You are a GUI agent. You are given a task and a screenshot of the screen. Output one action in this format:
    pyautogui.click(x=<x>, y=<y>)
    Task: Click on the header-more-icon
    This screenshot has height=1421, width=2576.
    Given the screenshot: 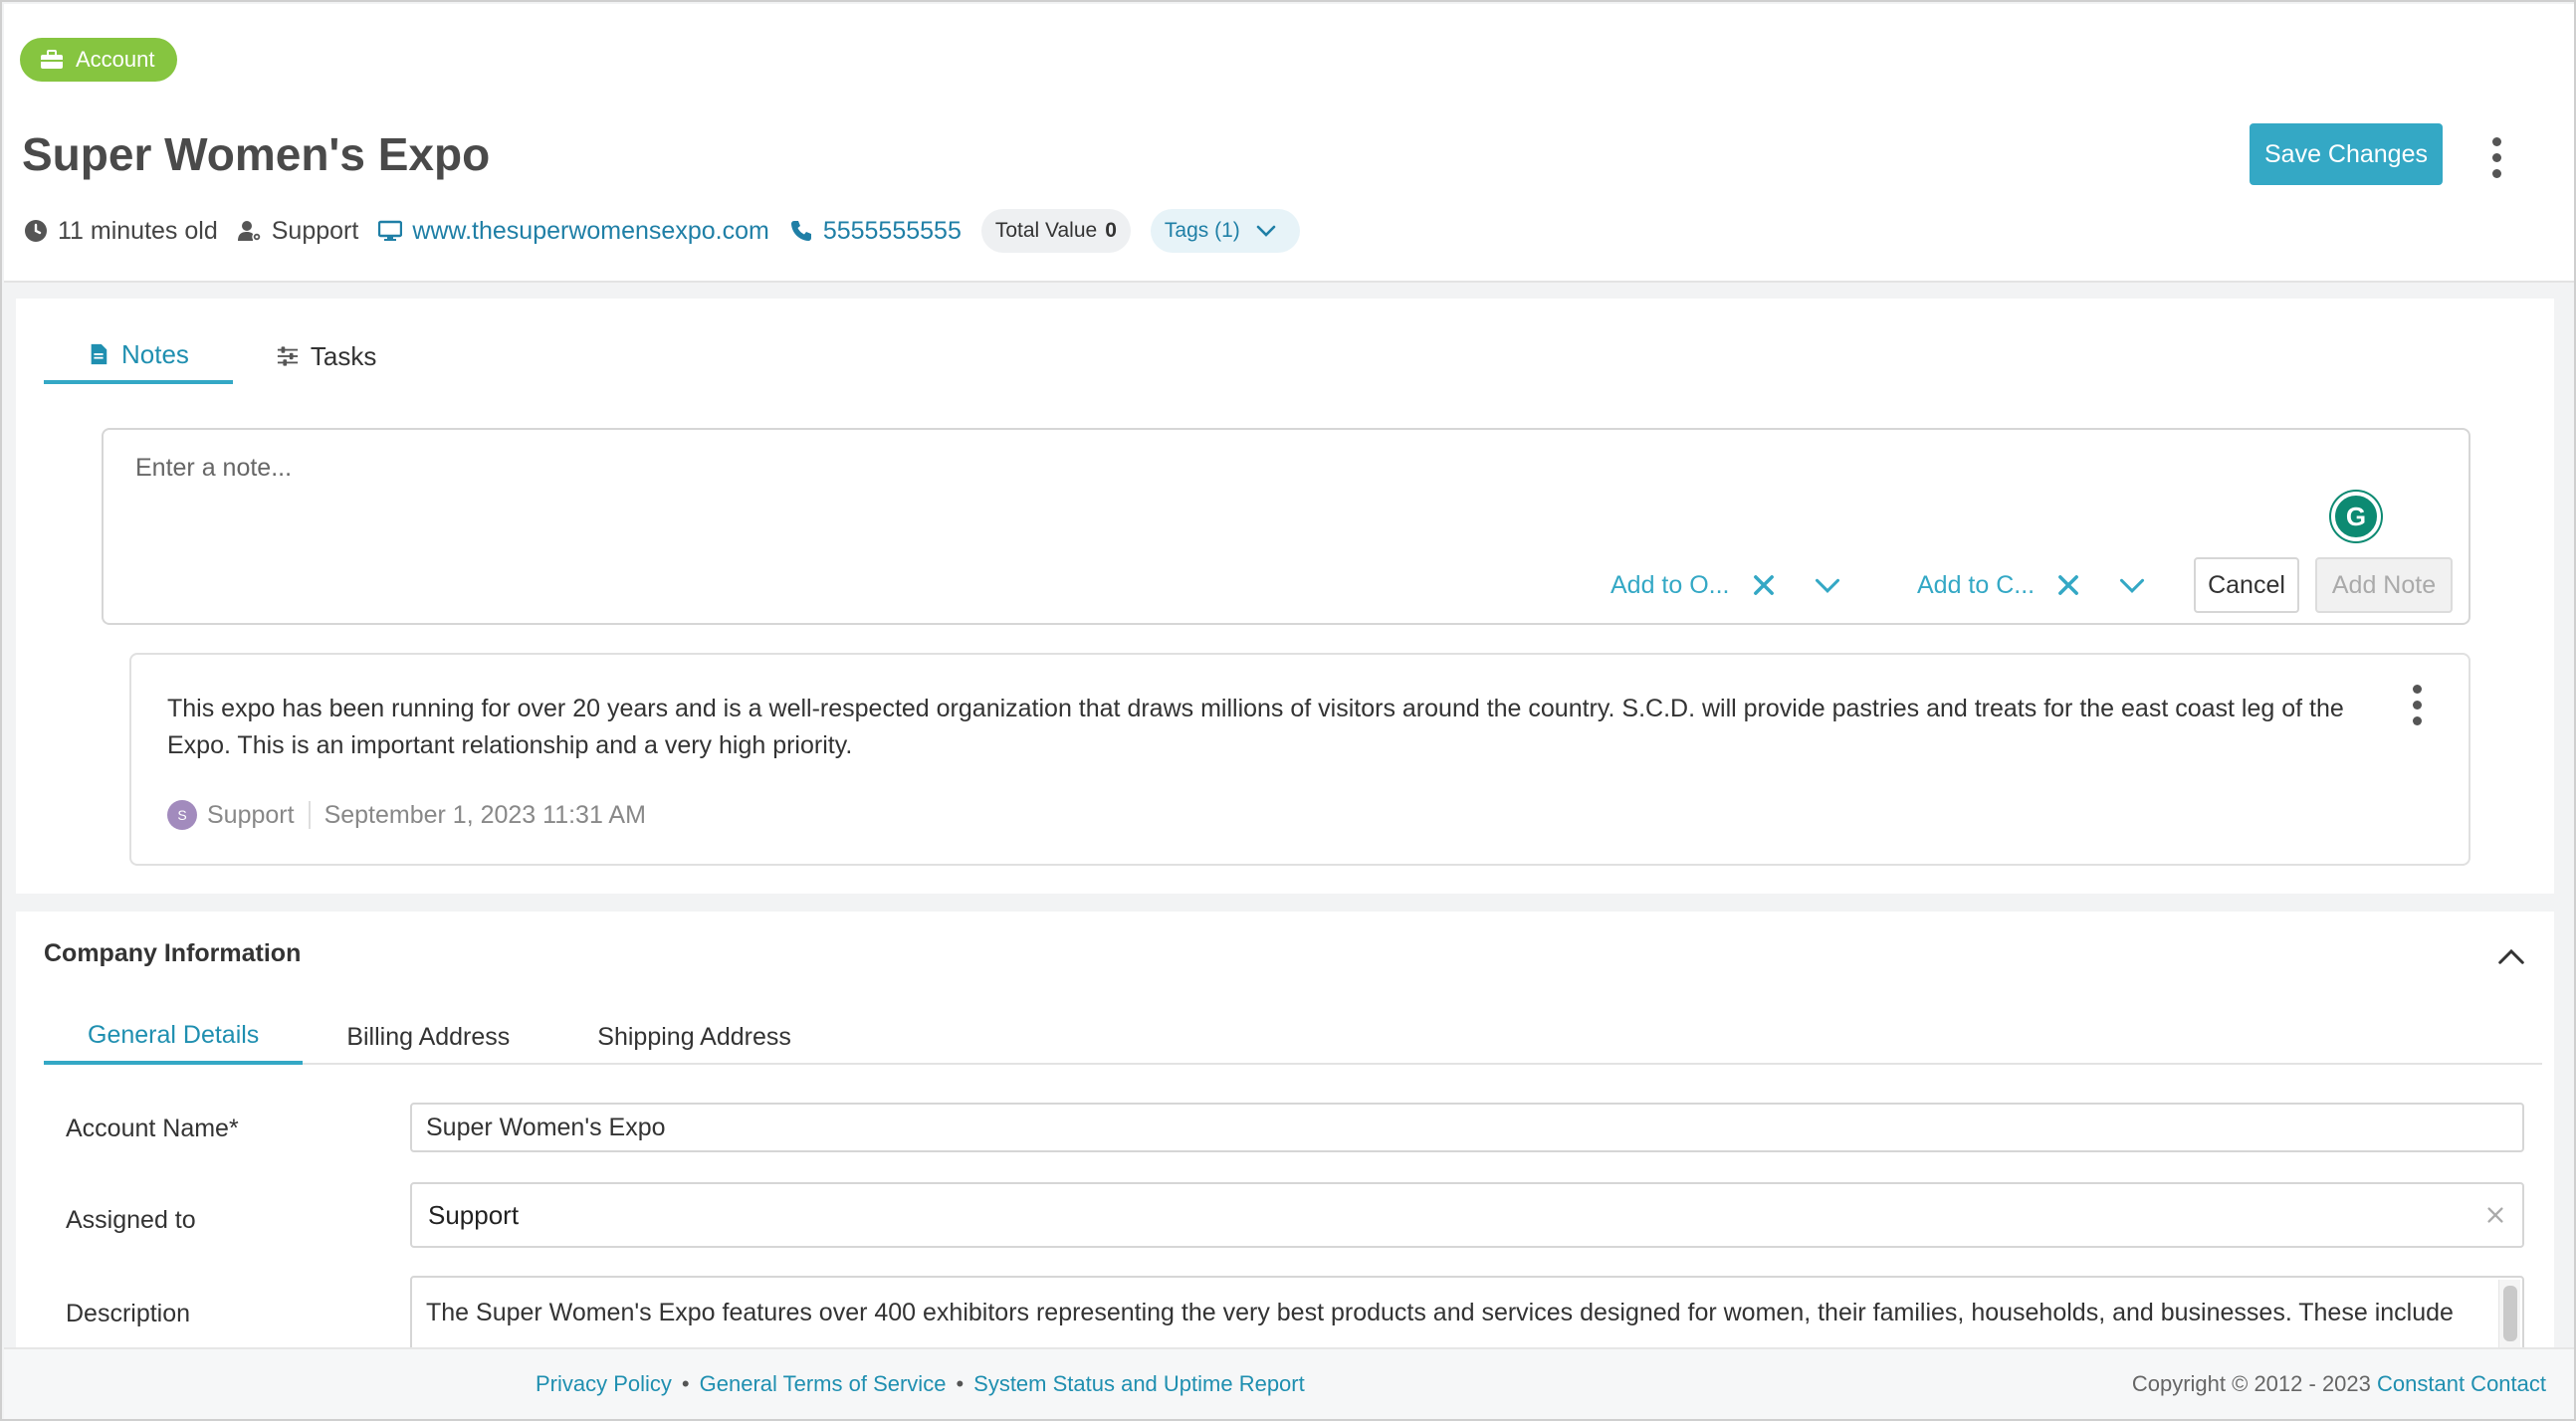 What is the action you would take?
    pyautogui.click(x=2496, y=157)
    